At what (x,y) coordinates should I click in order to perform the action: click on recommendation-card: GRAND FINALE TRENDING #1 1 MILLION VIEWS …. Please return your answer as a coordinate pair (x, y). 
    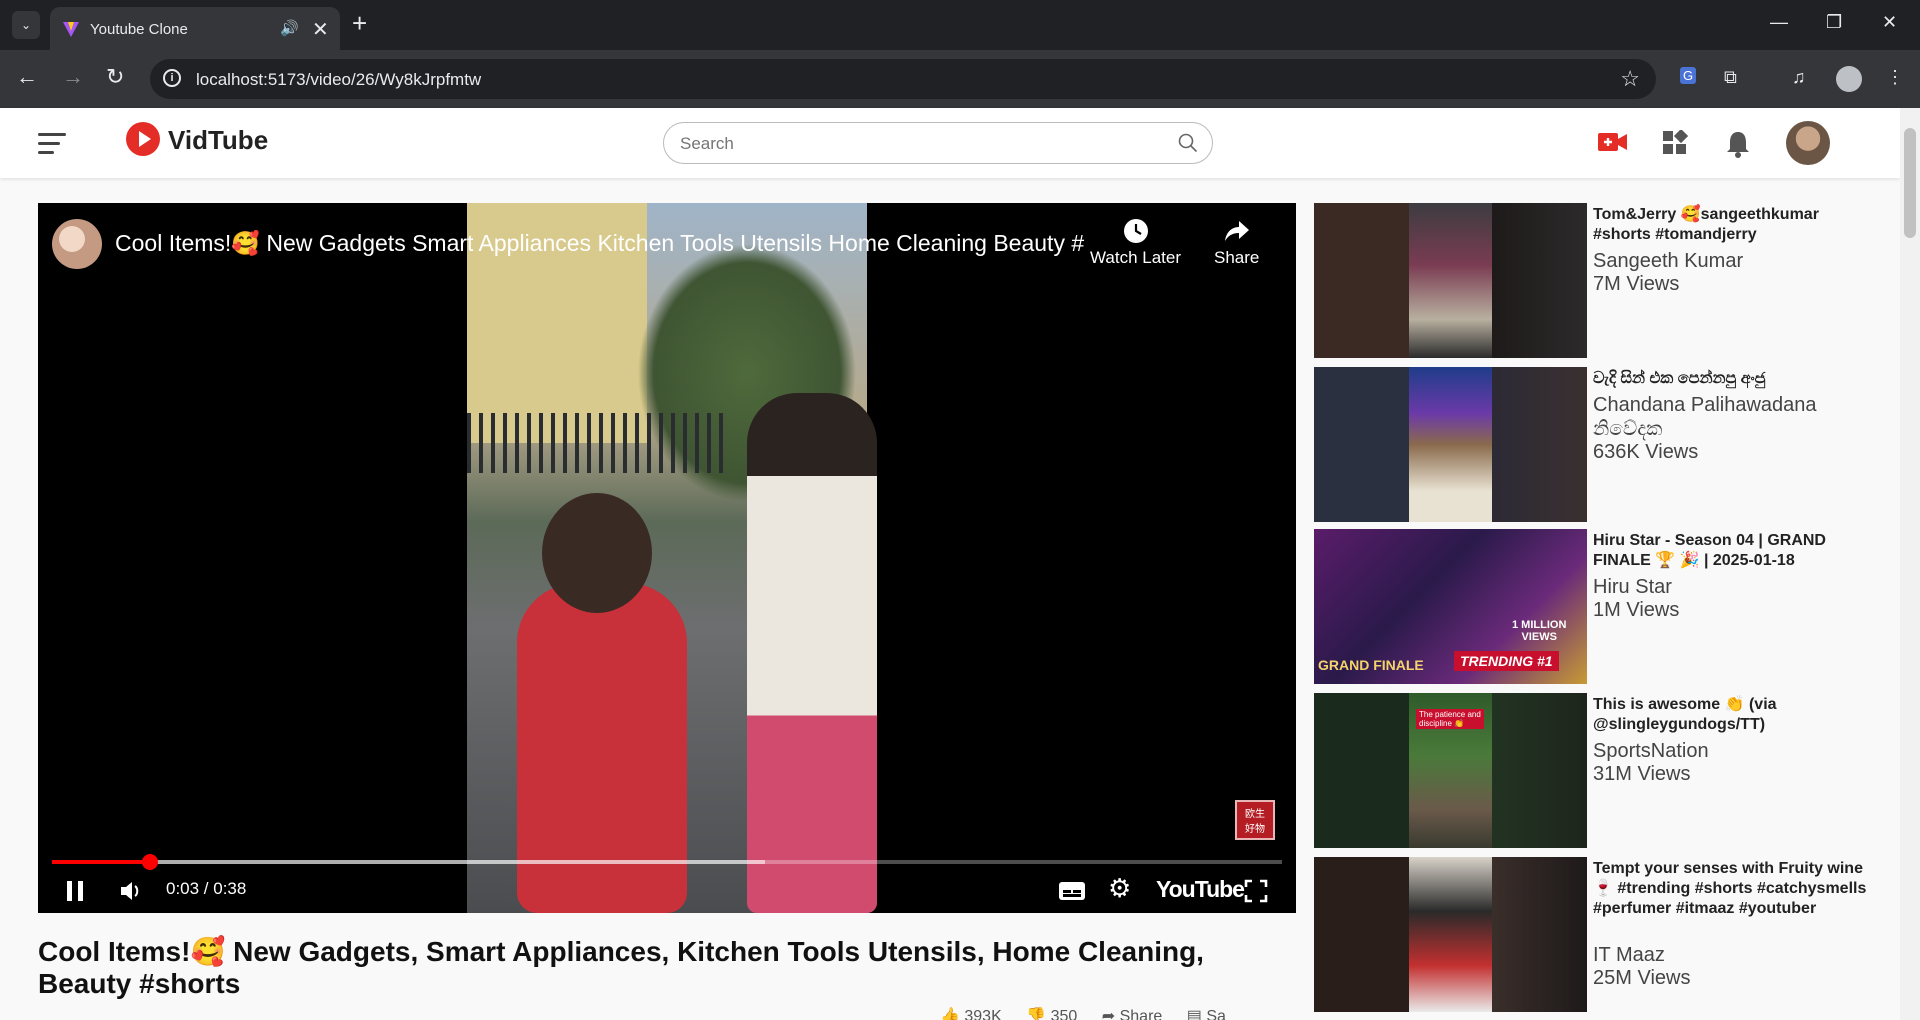
    Looking at the image, I should click on (1594, 606).